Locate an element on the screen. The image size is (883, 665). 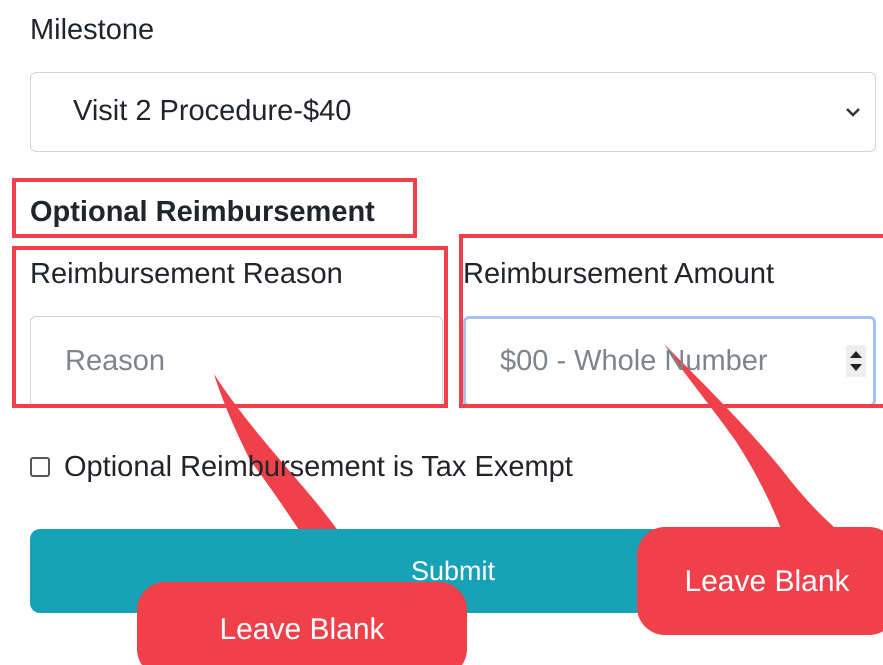
chevron-down-icon is located at coordinates (853, 112).